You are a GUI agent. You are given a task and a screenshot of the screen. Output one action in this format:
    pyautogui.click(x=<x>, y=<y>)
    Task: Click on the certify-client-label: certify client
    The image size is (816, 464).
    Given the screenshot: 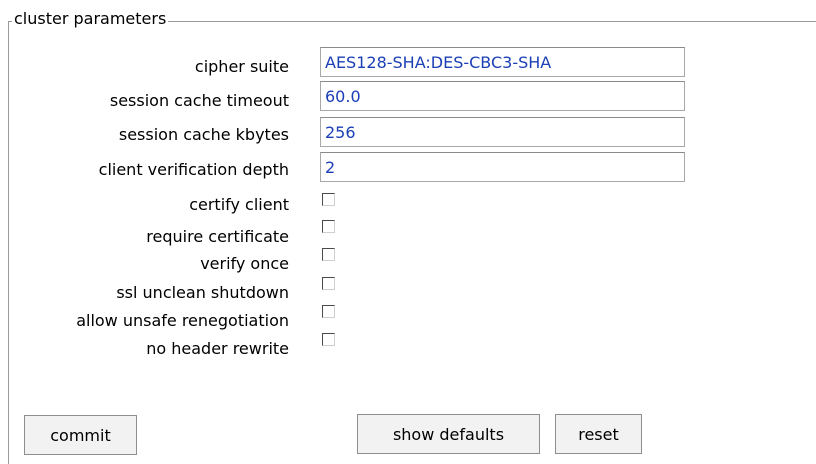 What is the action you would take?
    pyautogui.click(x=239, y=204)
    